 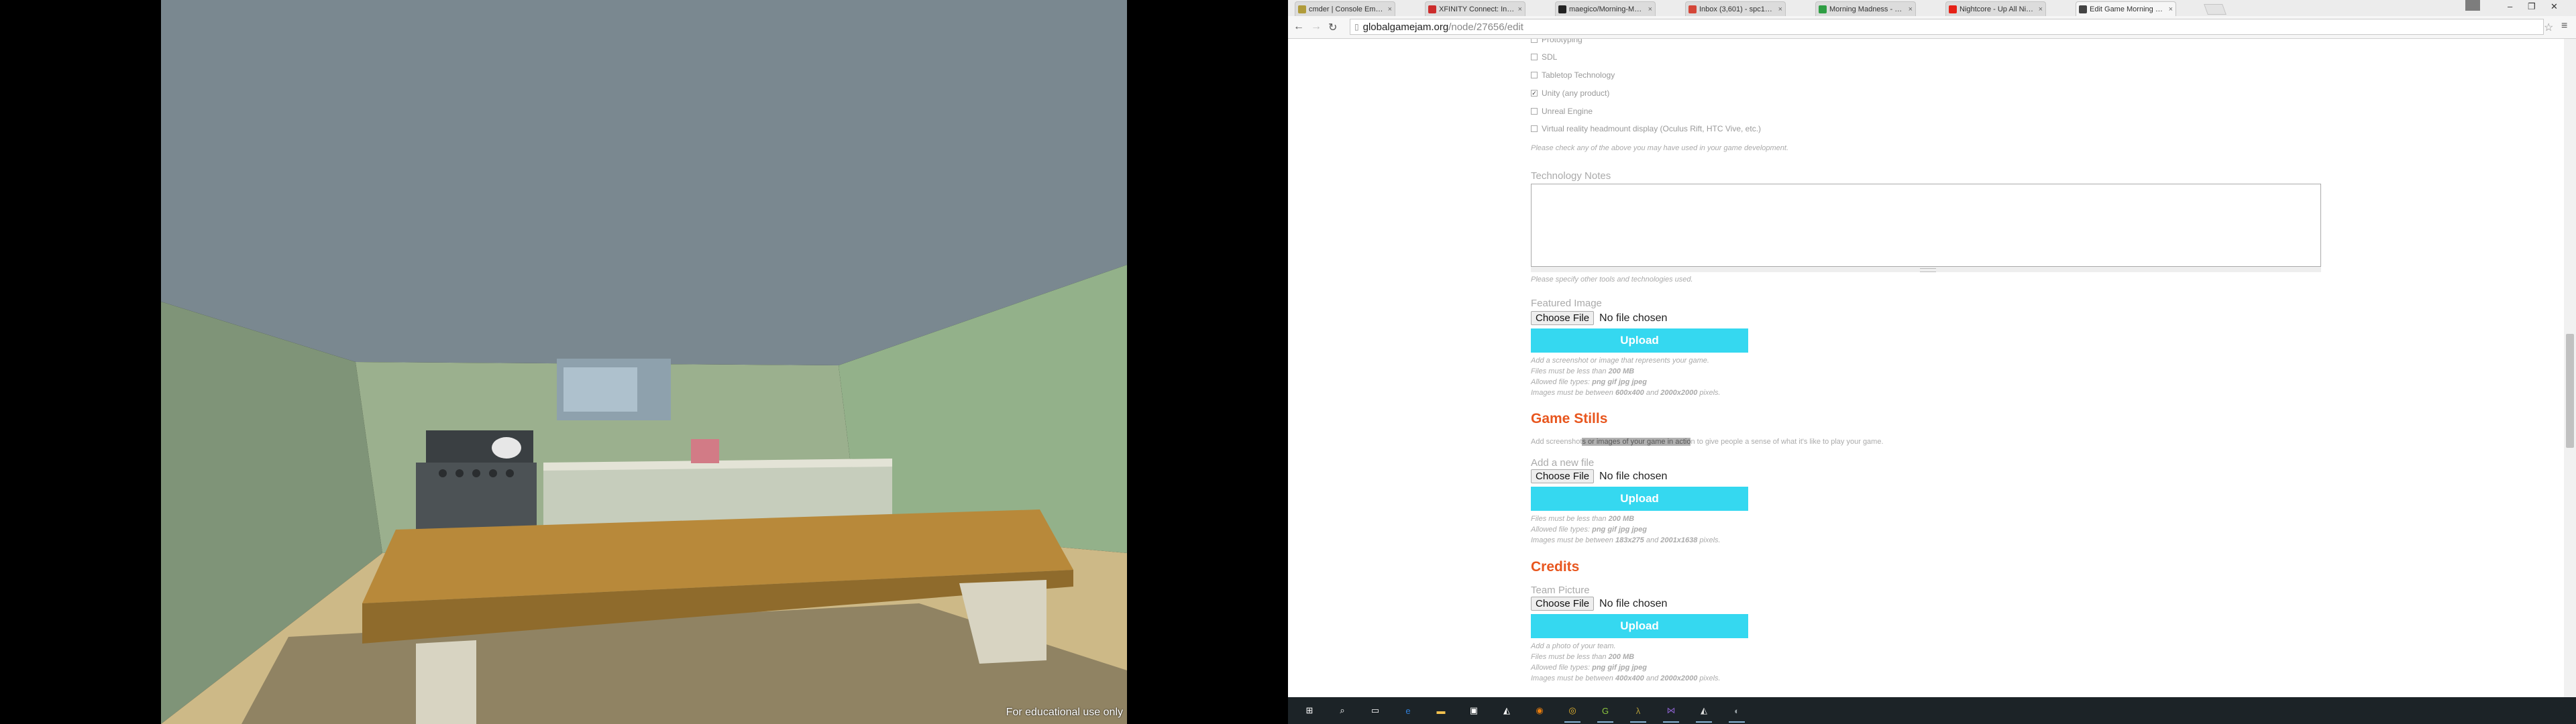 What do you see at coordinates (1342, 711) in the screenshot?
I see `search-icon: ⌕` at bounding box center [1342, 711].